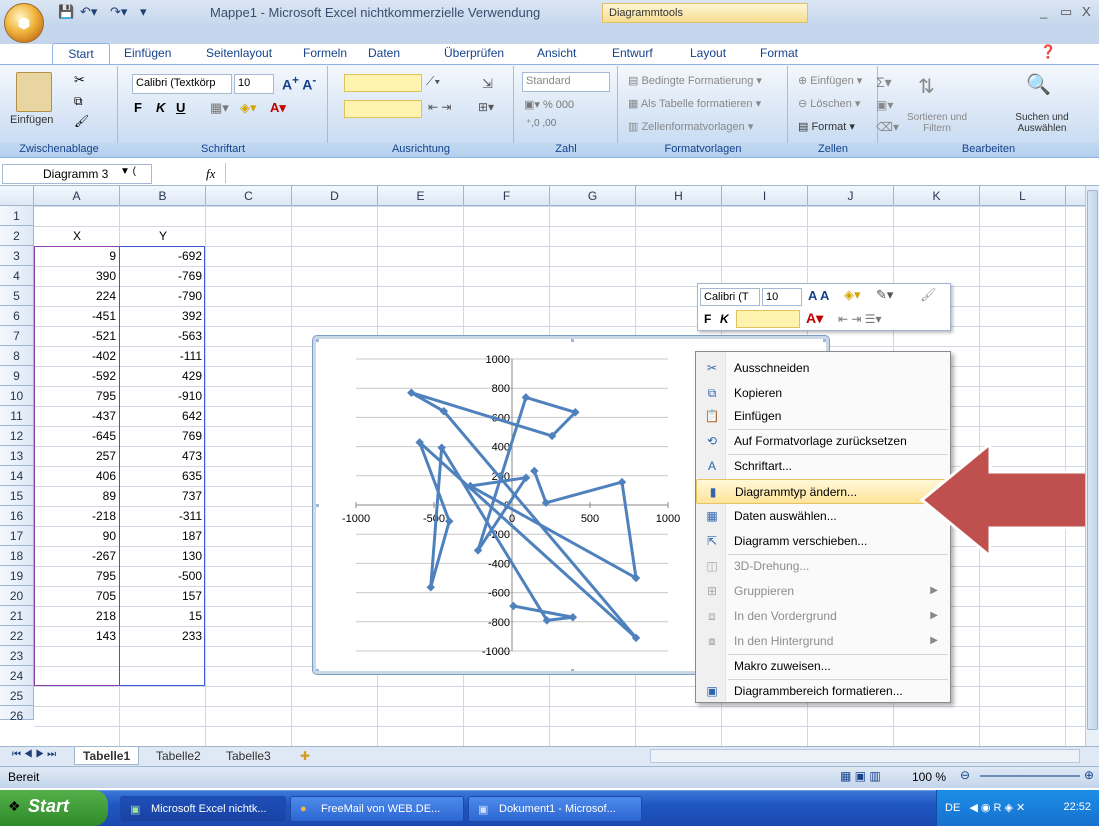 The height and width of the screenshot is (826, 1099). What do you see at coordinates (31, 120) in the screenshot?
I see `paste-button: Einfügen` at bounding box center [31, 120].